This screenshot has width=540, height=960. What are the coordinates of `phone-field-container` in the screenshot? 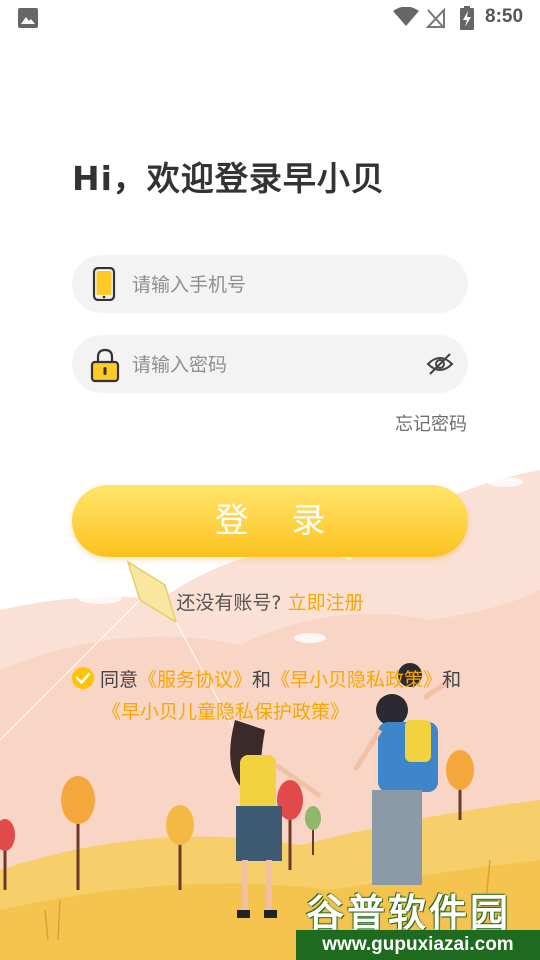 It's located at (270, 285).